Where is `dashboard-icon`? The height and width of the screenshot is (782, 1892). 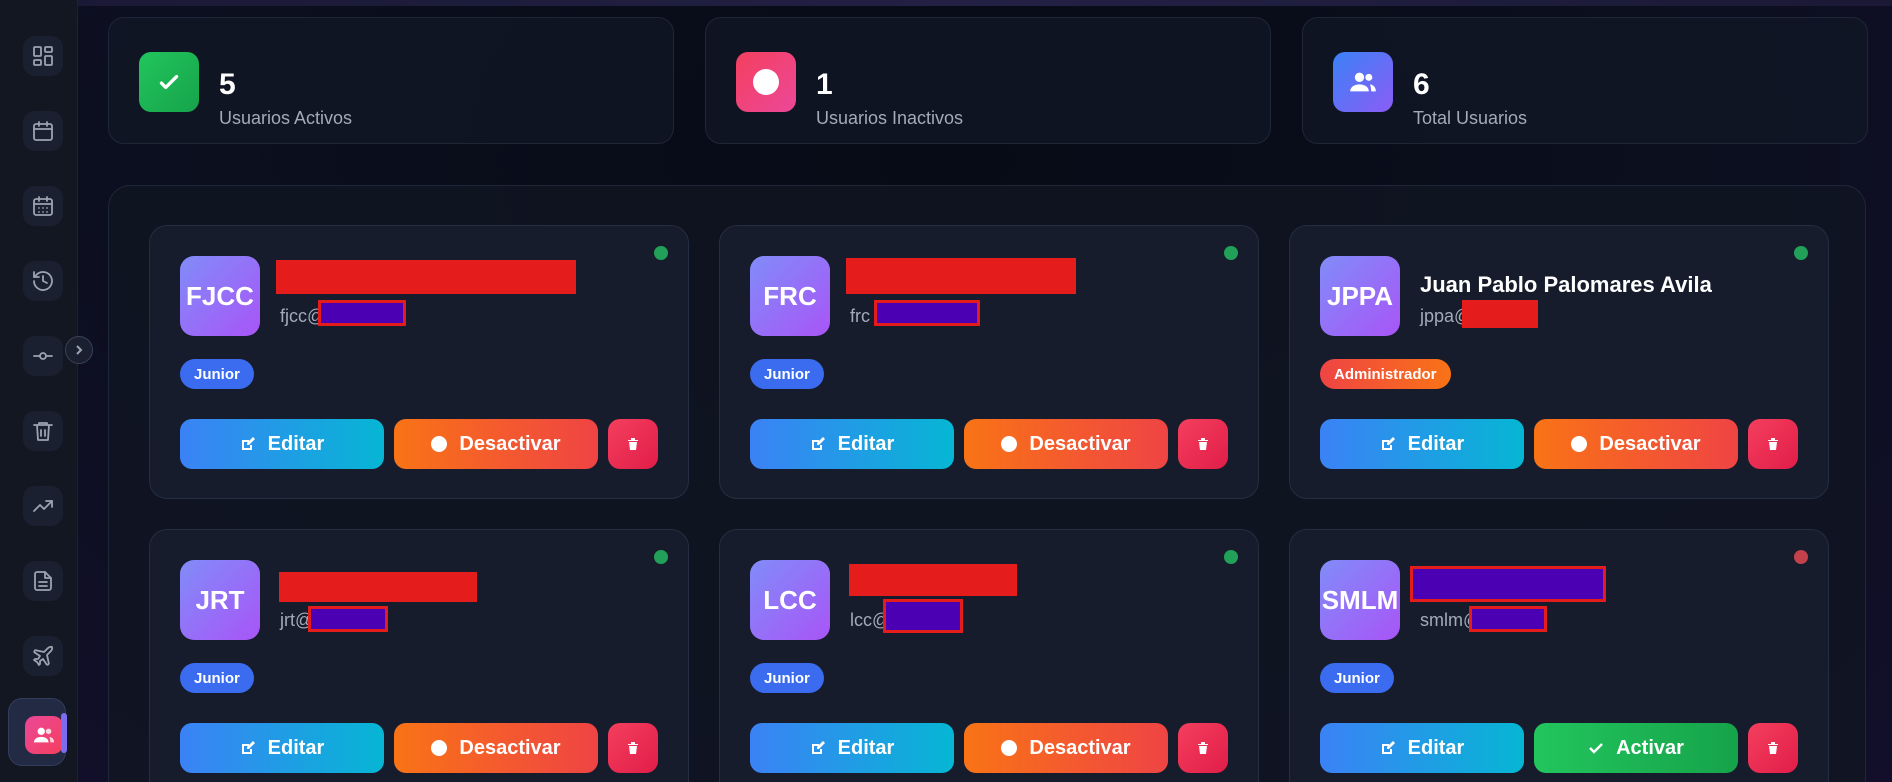
dashboard-icon is located at coordinates (43, 56).